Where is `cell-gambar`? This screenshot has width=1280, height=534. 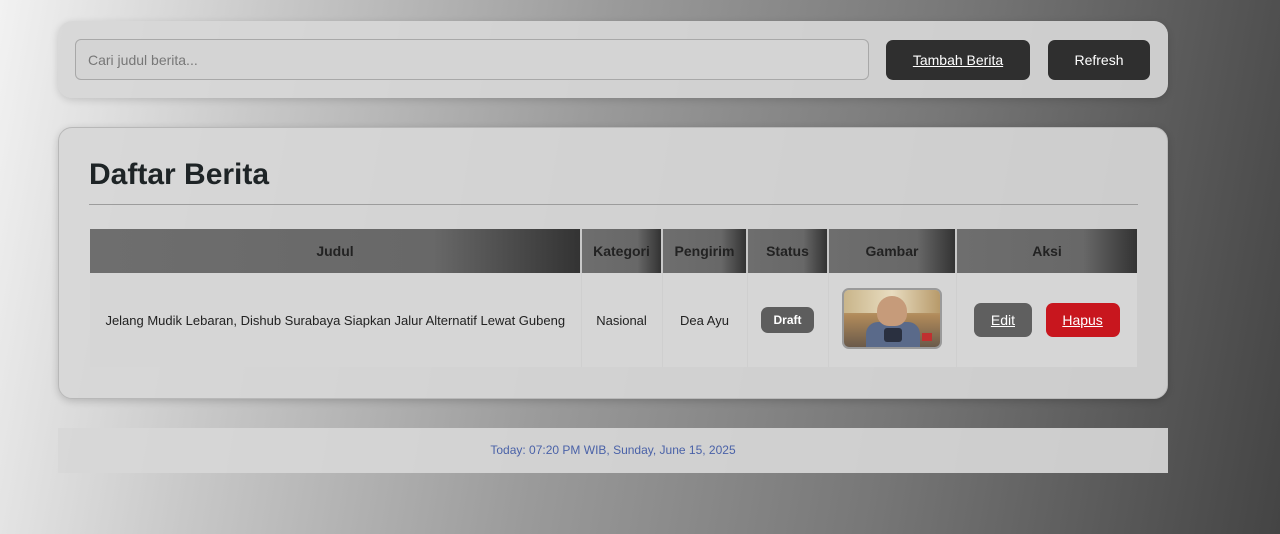 cell-gambar is located at coordinates (892, 320).